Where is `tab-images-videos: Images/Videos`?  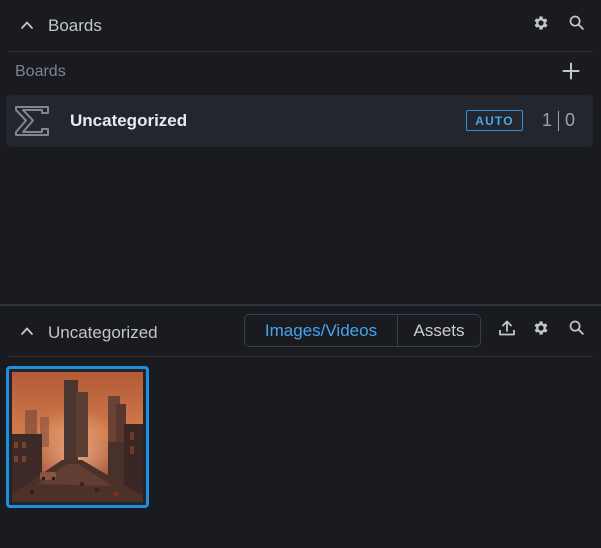 tab-images-videos: Images/Videos is located at coordinates (321, 330).